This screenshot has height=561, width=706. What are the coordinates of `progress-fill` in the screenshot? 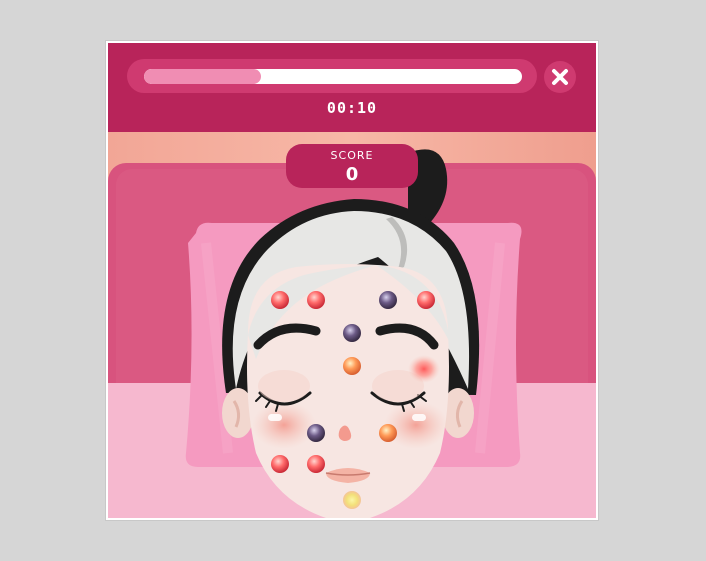 It's located at (203, 76).